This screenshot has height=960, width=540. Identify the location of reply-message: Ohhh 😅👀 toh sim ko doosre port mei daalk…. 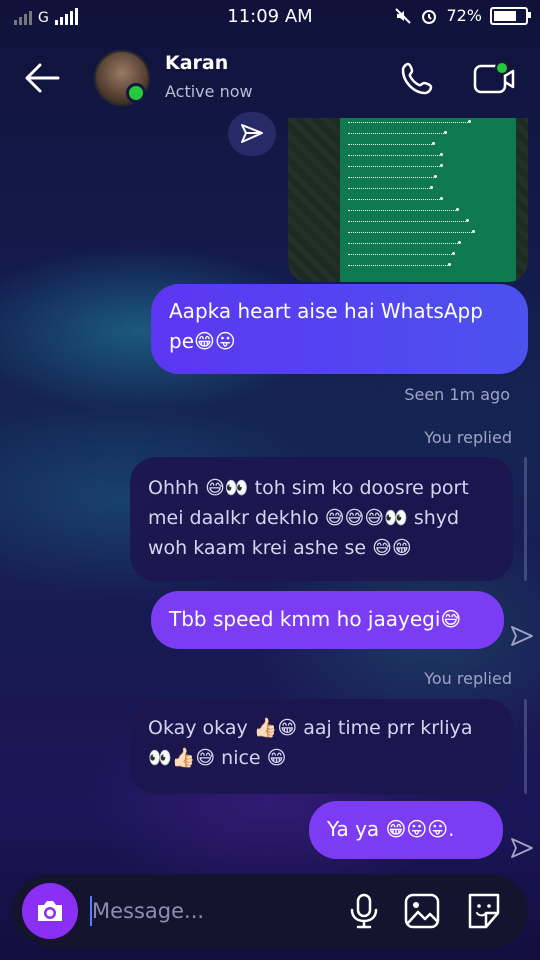
(321, 519).